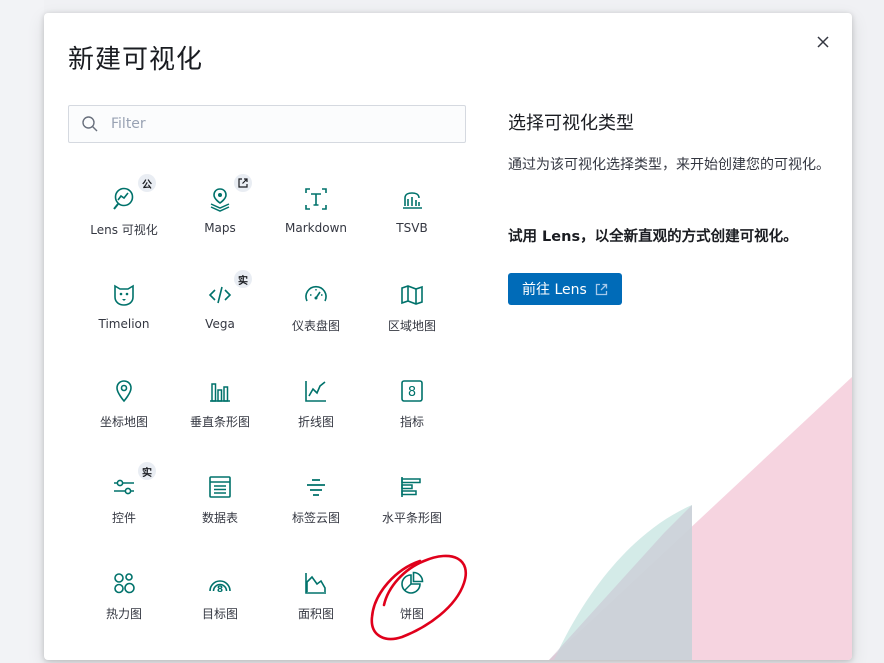  I want to click on vis-card-label: Vega, so click(220, 324).